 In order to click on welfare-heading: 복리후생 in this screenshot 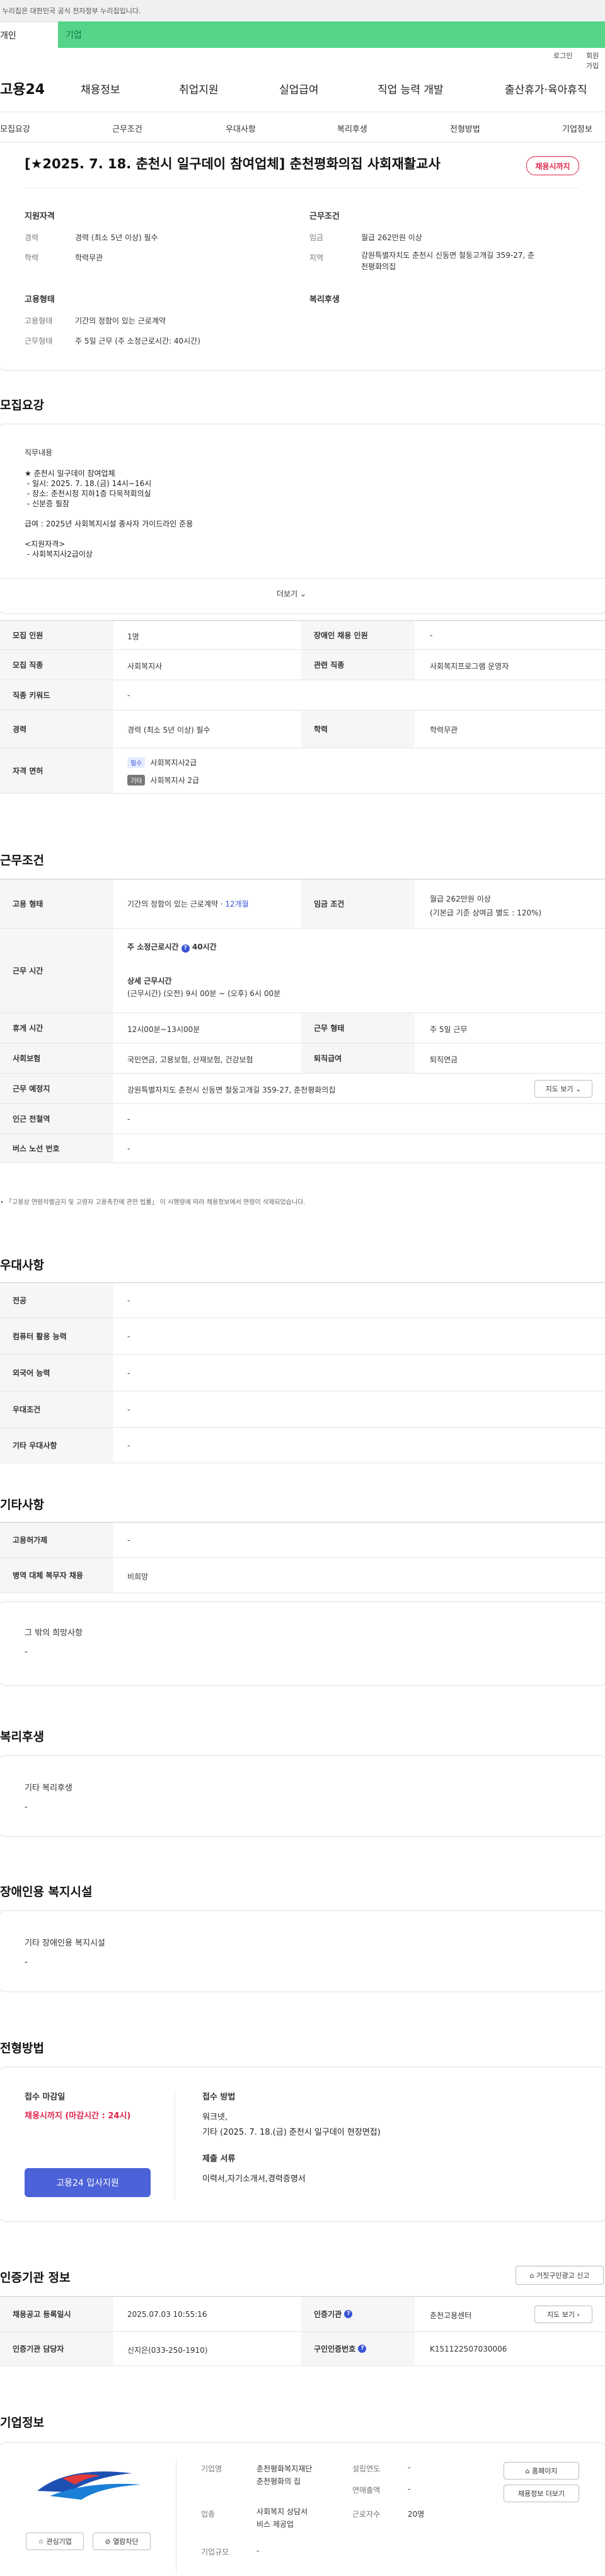, I will do `click(324, 300)`.